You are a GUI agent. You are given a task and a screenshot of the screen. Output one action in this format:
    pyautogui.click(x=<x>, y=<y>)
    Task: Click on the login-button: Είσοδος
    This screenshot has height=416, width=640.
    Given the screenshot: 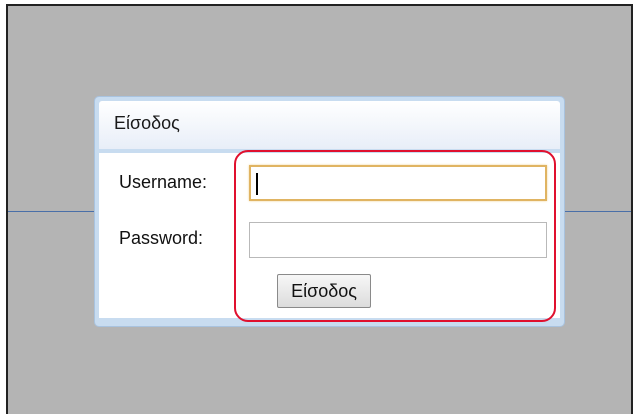 What is the action you would take?
    pyautogui.click(x=324, y=291)
    